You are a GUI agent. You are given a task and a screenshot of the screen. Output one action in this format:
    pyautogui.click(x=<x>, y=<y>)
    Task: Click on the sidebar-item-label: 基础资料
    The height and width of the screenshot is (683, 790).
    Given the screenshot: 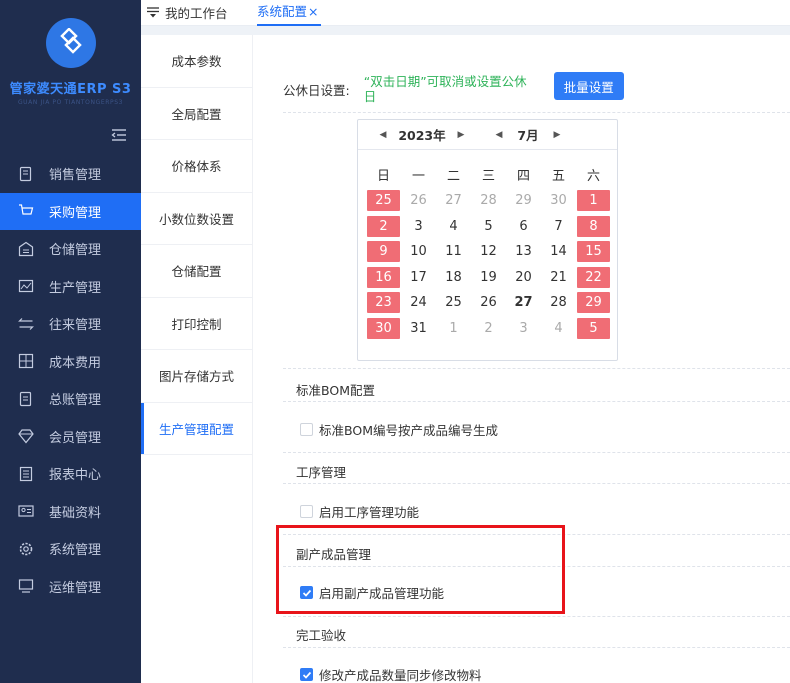 What is the action you would take?
    pyautogui.click(x=75, y=513)
    